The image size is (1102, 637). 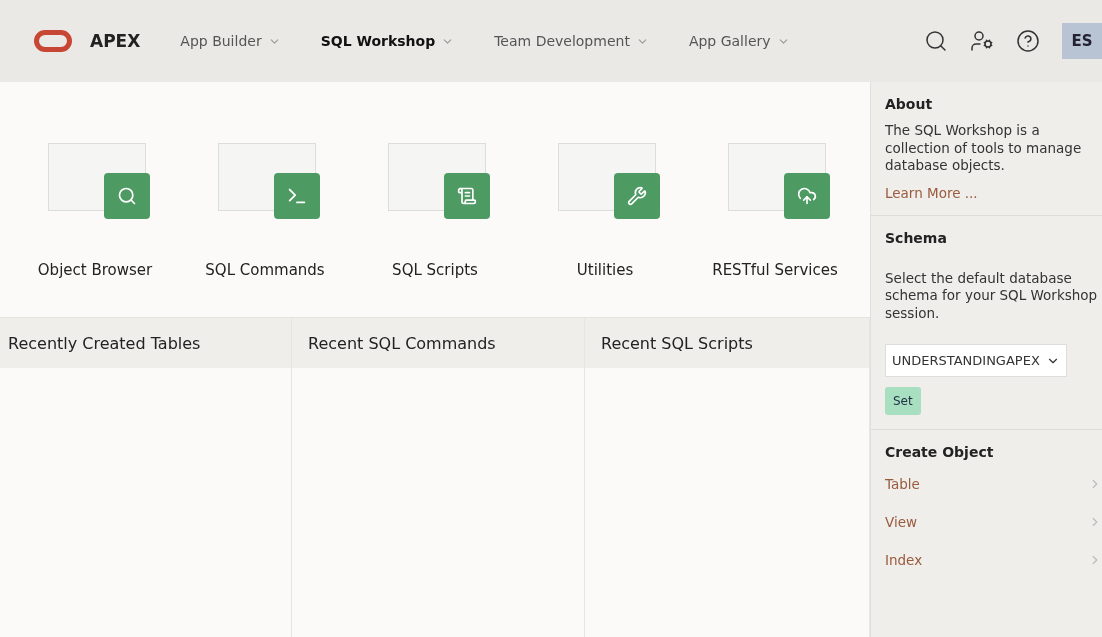 I want to click on tool-link: SQL Scripts, so click(x=435, y=270).